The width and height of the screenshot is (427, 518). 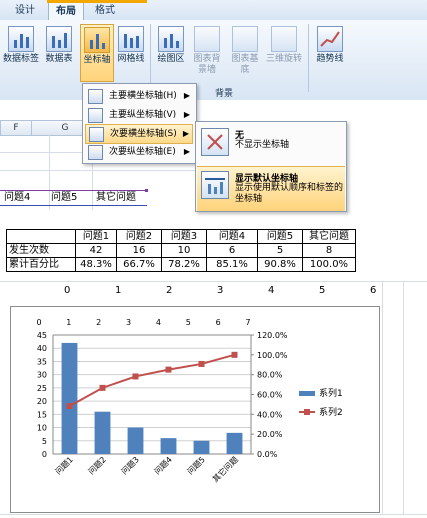 I want to click on table-cell: 100.0%, so click(x=329, y=264).